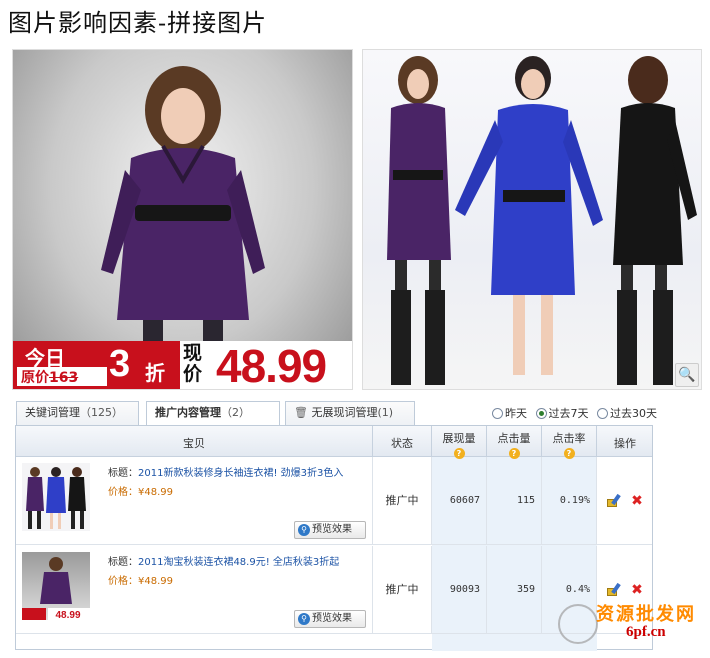 This screenshot has height=658, width=710. What do you see at coordinates (238, 562) in the screenshot?
I see `item-title-link: 2011淘宝秋装连衣裙48.9元! 全店秋装3折起` at bounding box center [238, 562].